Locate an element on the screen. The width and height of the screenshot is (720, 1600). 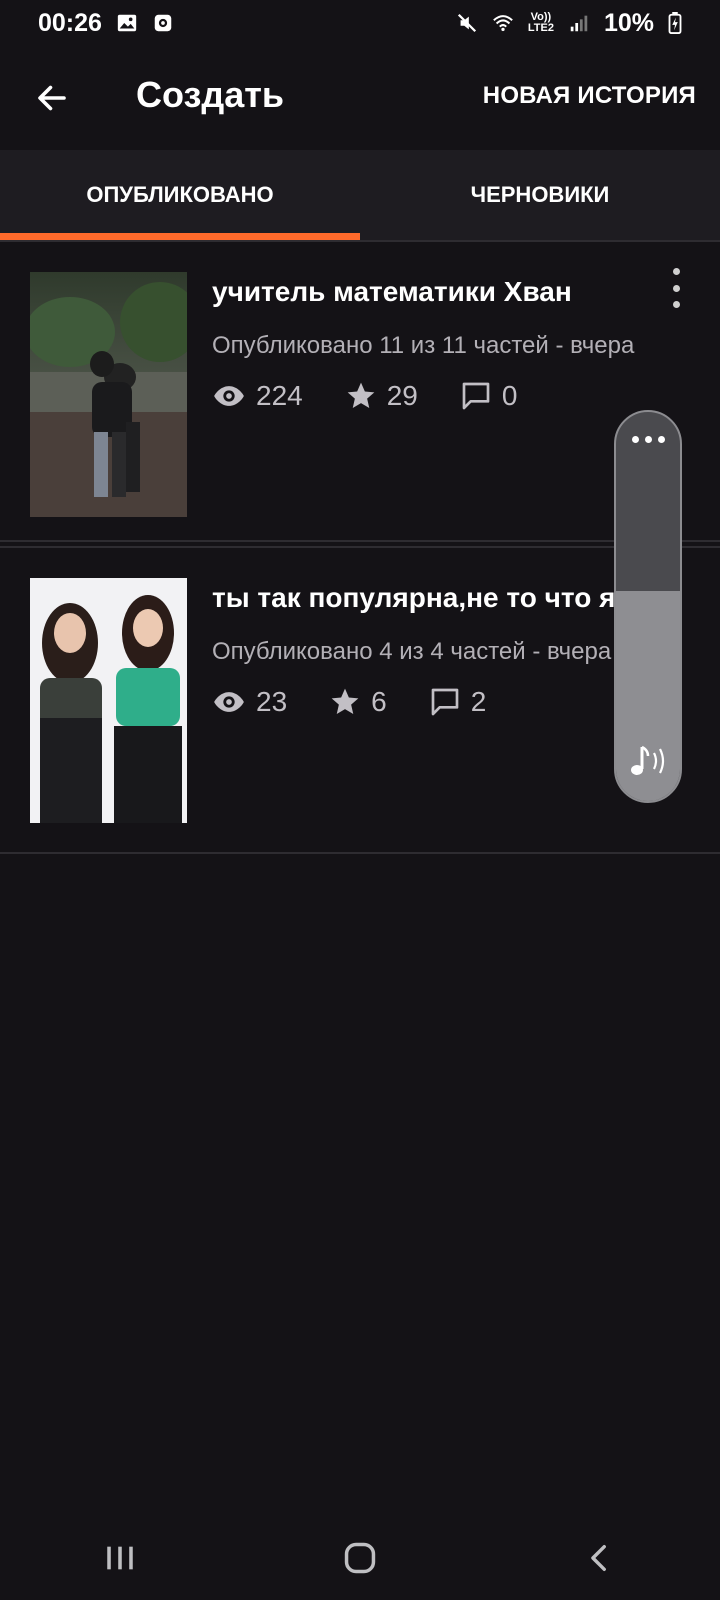
status-bar: 00:26 Vo)) LTE2 10% is located at coordinates (360, 23).